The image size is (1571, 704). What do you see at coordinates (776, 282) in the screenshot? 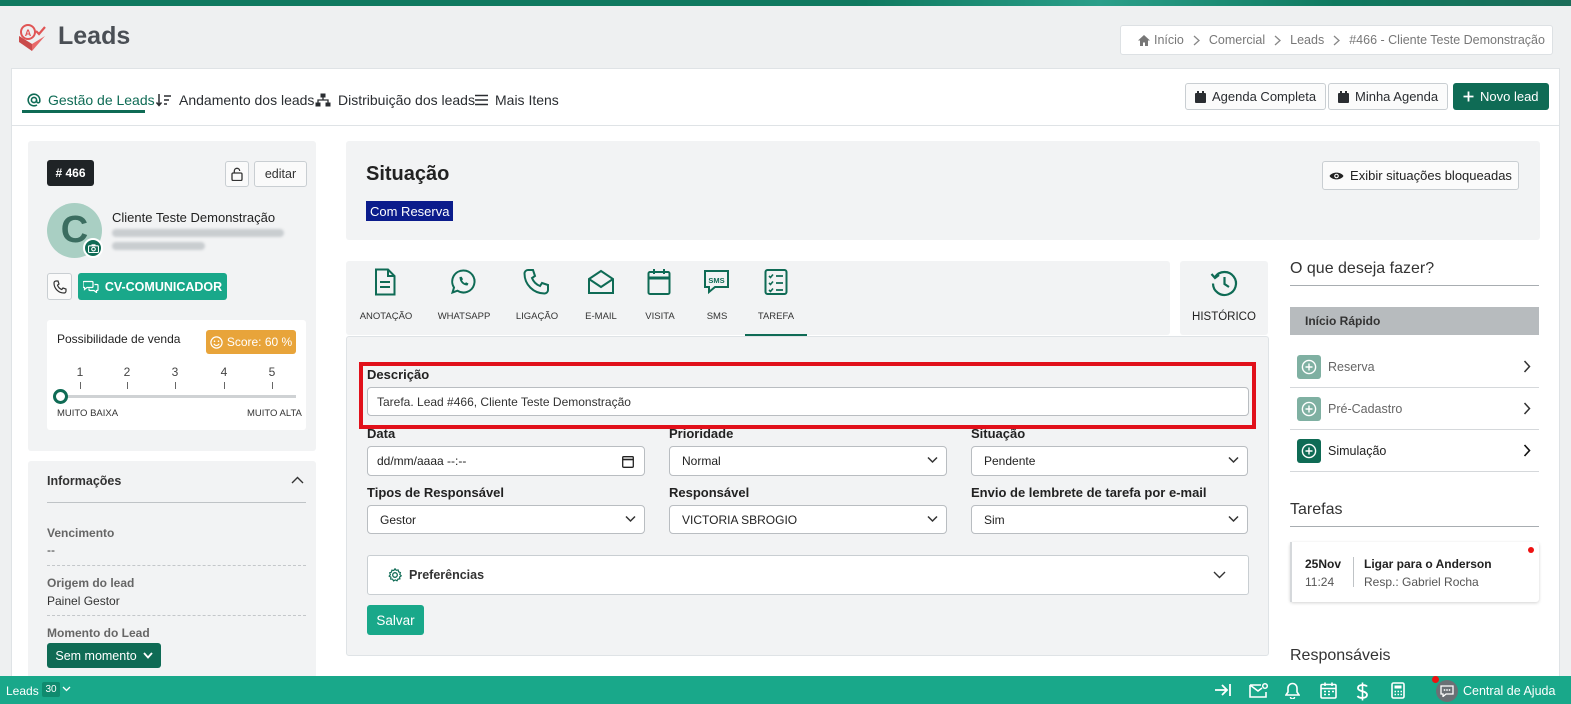
I see `checklist-icon` at bounding box center [776, 282].